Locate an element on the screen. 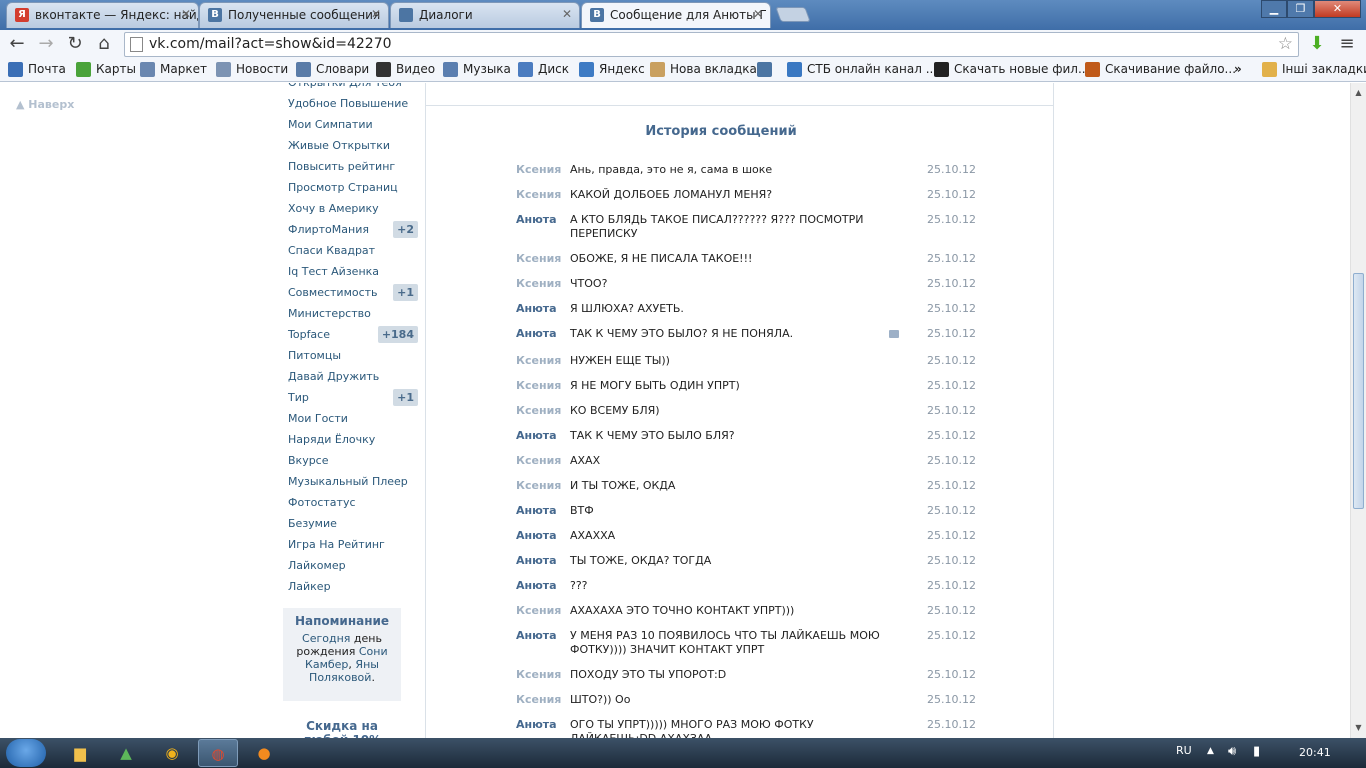  close-window-button: ✕ is located at coordinates (1337, 9).